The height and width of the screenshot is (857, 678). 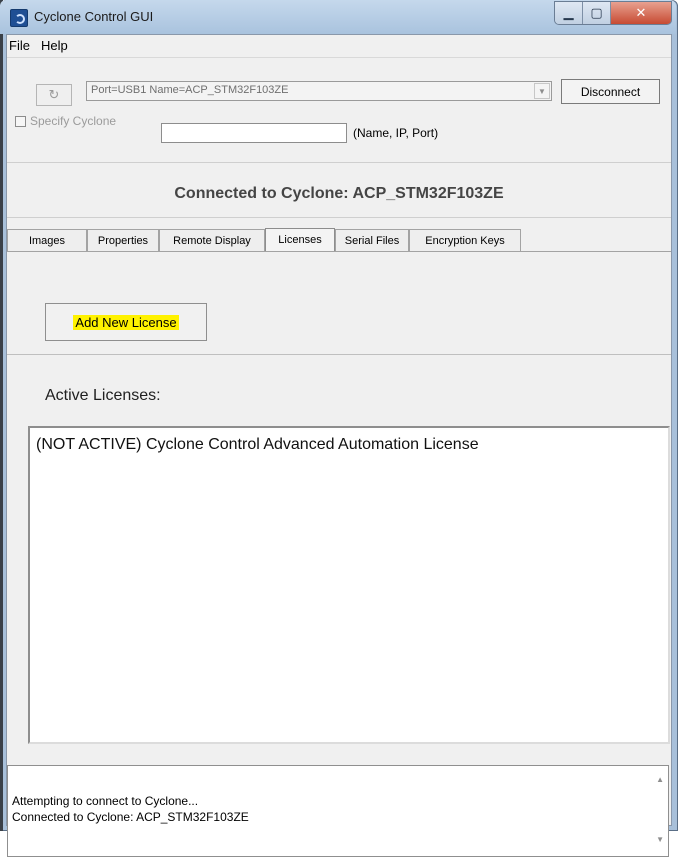 I want to click on refresh-button: ↻, so click(x=54, y=95).